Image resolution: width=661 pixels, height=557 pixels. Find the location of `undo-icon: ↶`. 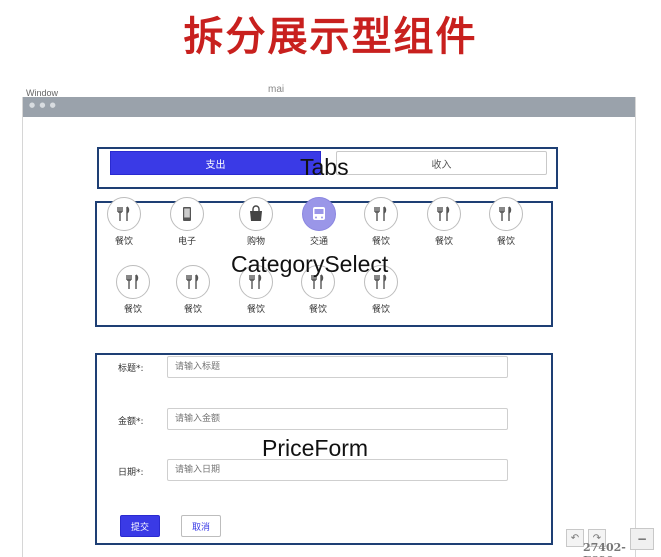

undo-icon: ↶ is located at coordinates (575, 538).